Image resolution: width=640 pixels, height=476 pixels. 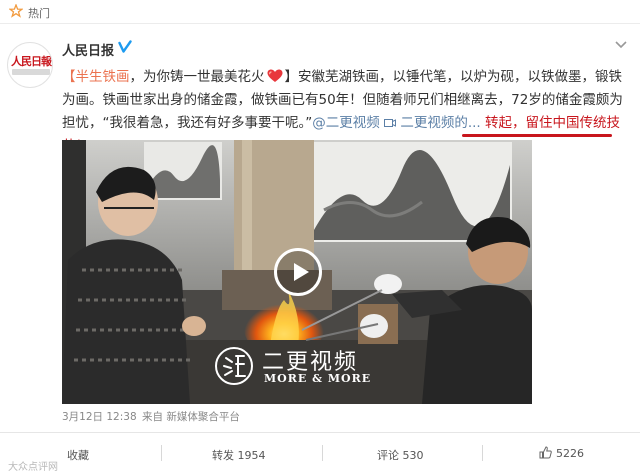 What do you see at coordinates (318, 378) in the screenshot?
I see `watermark-subtitle: MORE & MORE` at bounding box center [318, 378].